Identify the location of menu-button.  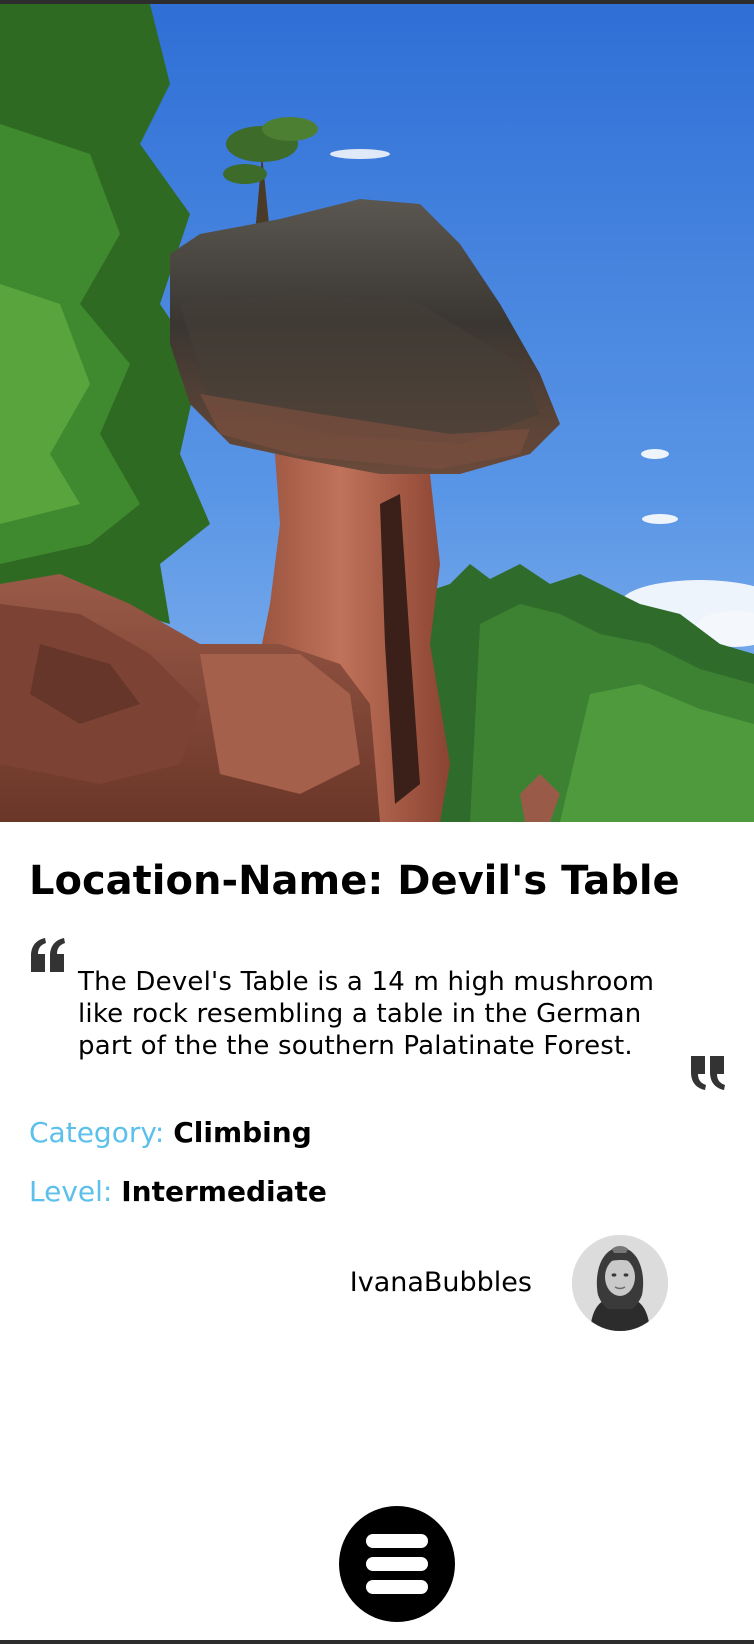
(397, 1564).